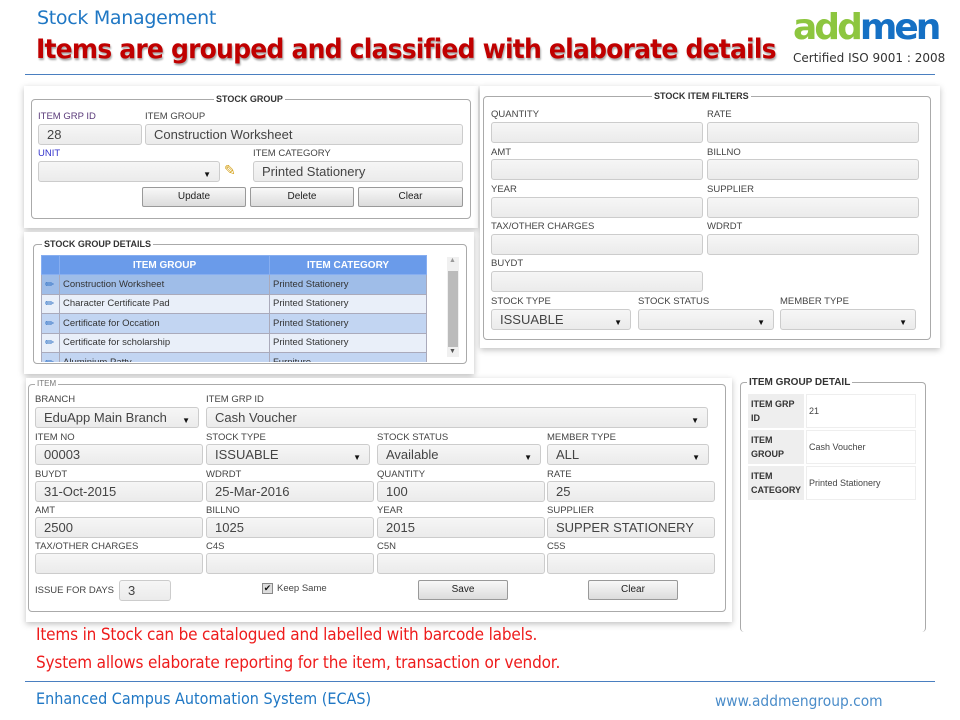 The image size is (960, 720). Describe the element at coordinates (267, 588) in the screenshot. I see `keep-same-checkbox: ✔` at that location.